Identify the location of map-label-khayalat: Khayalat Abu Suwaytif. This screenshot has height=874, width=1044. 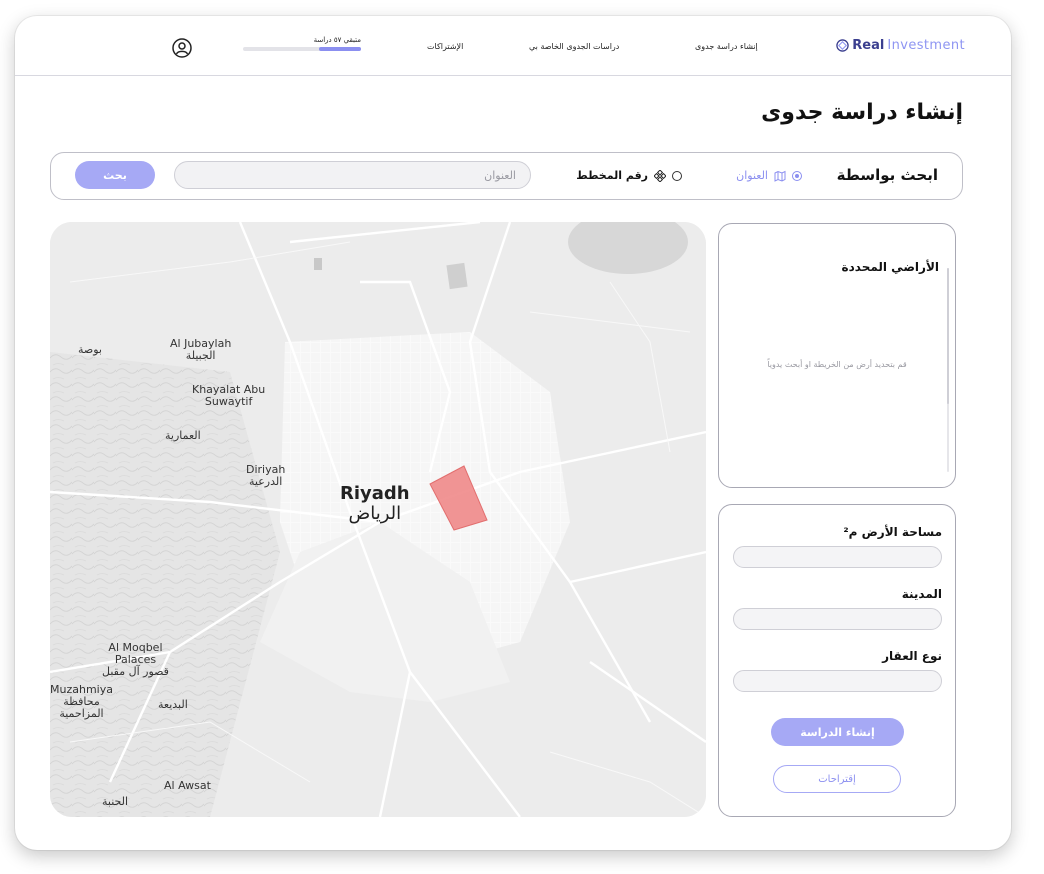
(228, 396).